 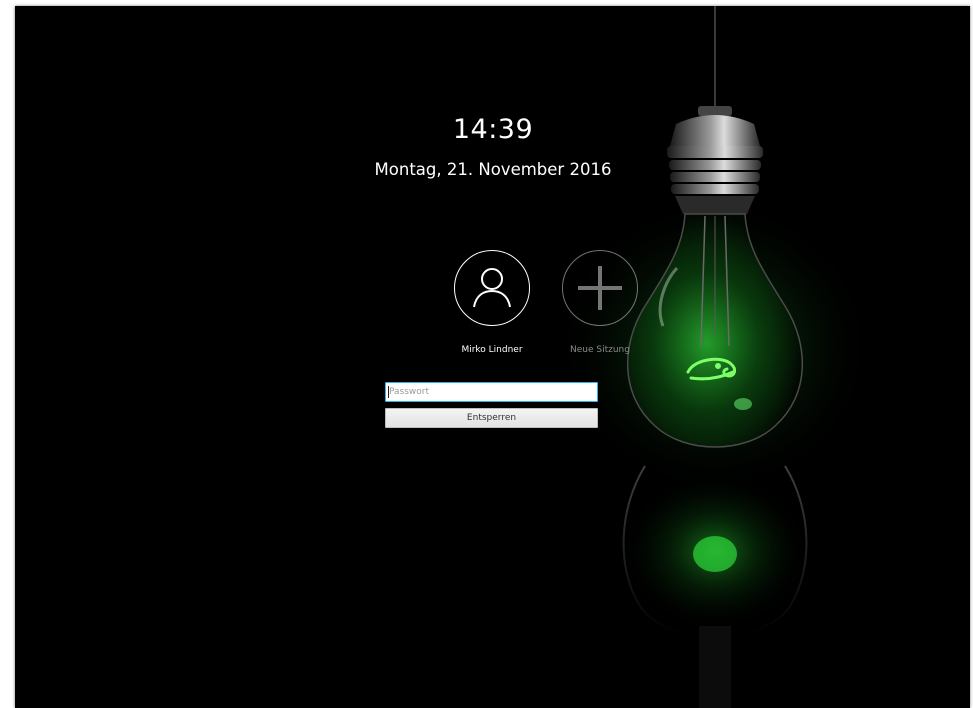 What do you see at coordinates (493, 129) in the screenshot?
I see `clock-time: 14:39` at bounding box center [493, 129].